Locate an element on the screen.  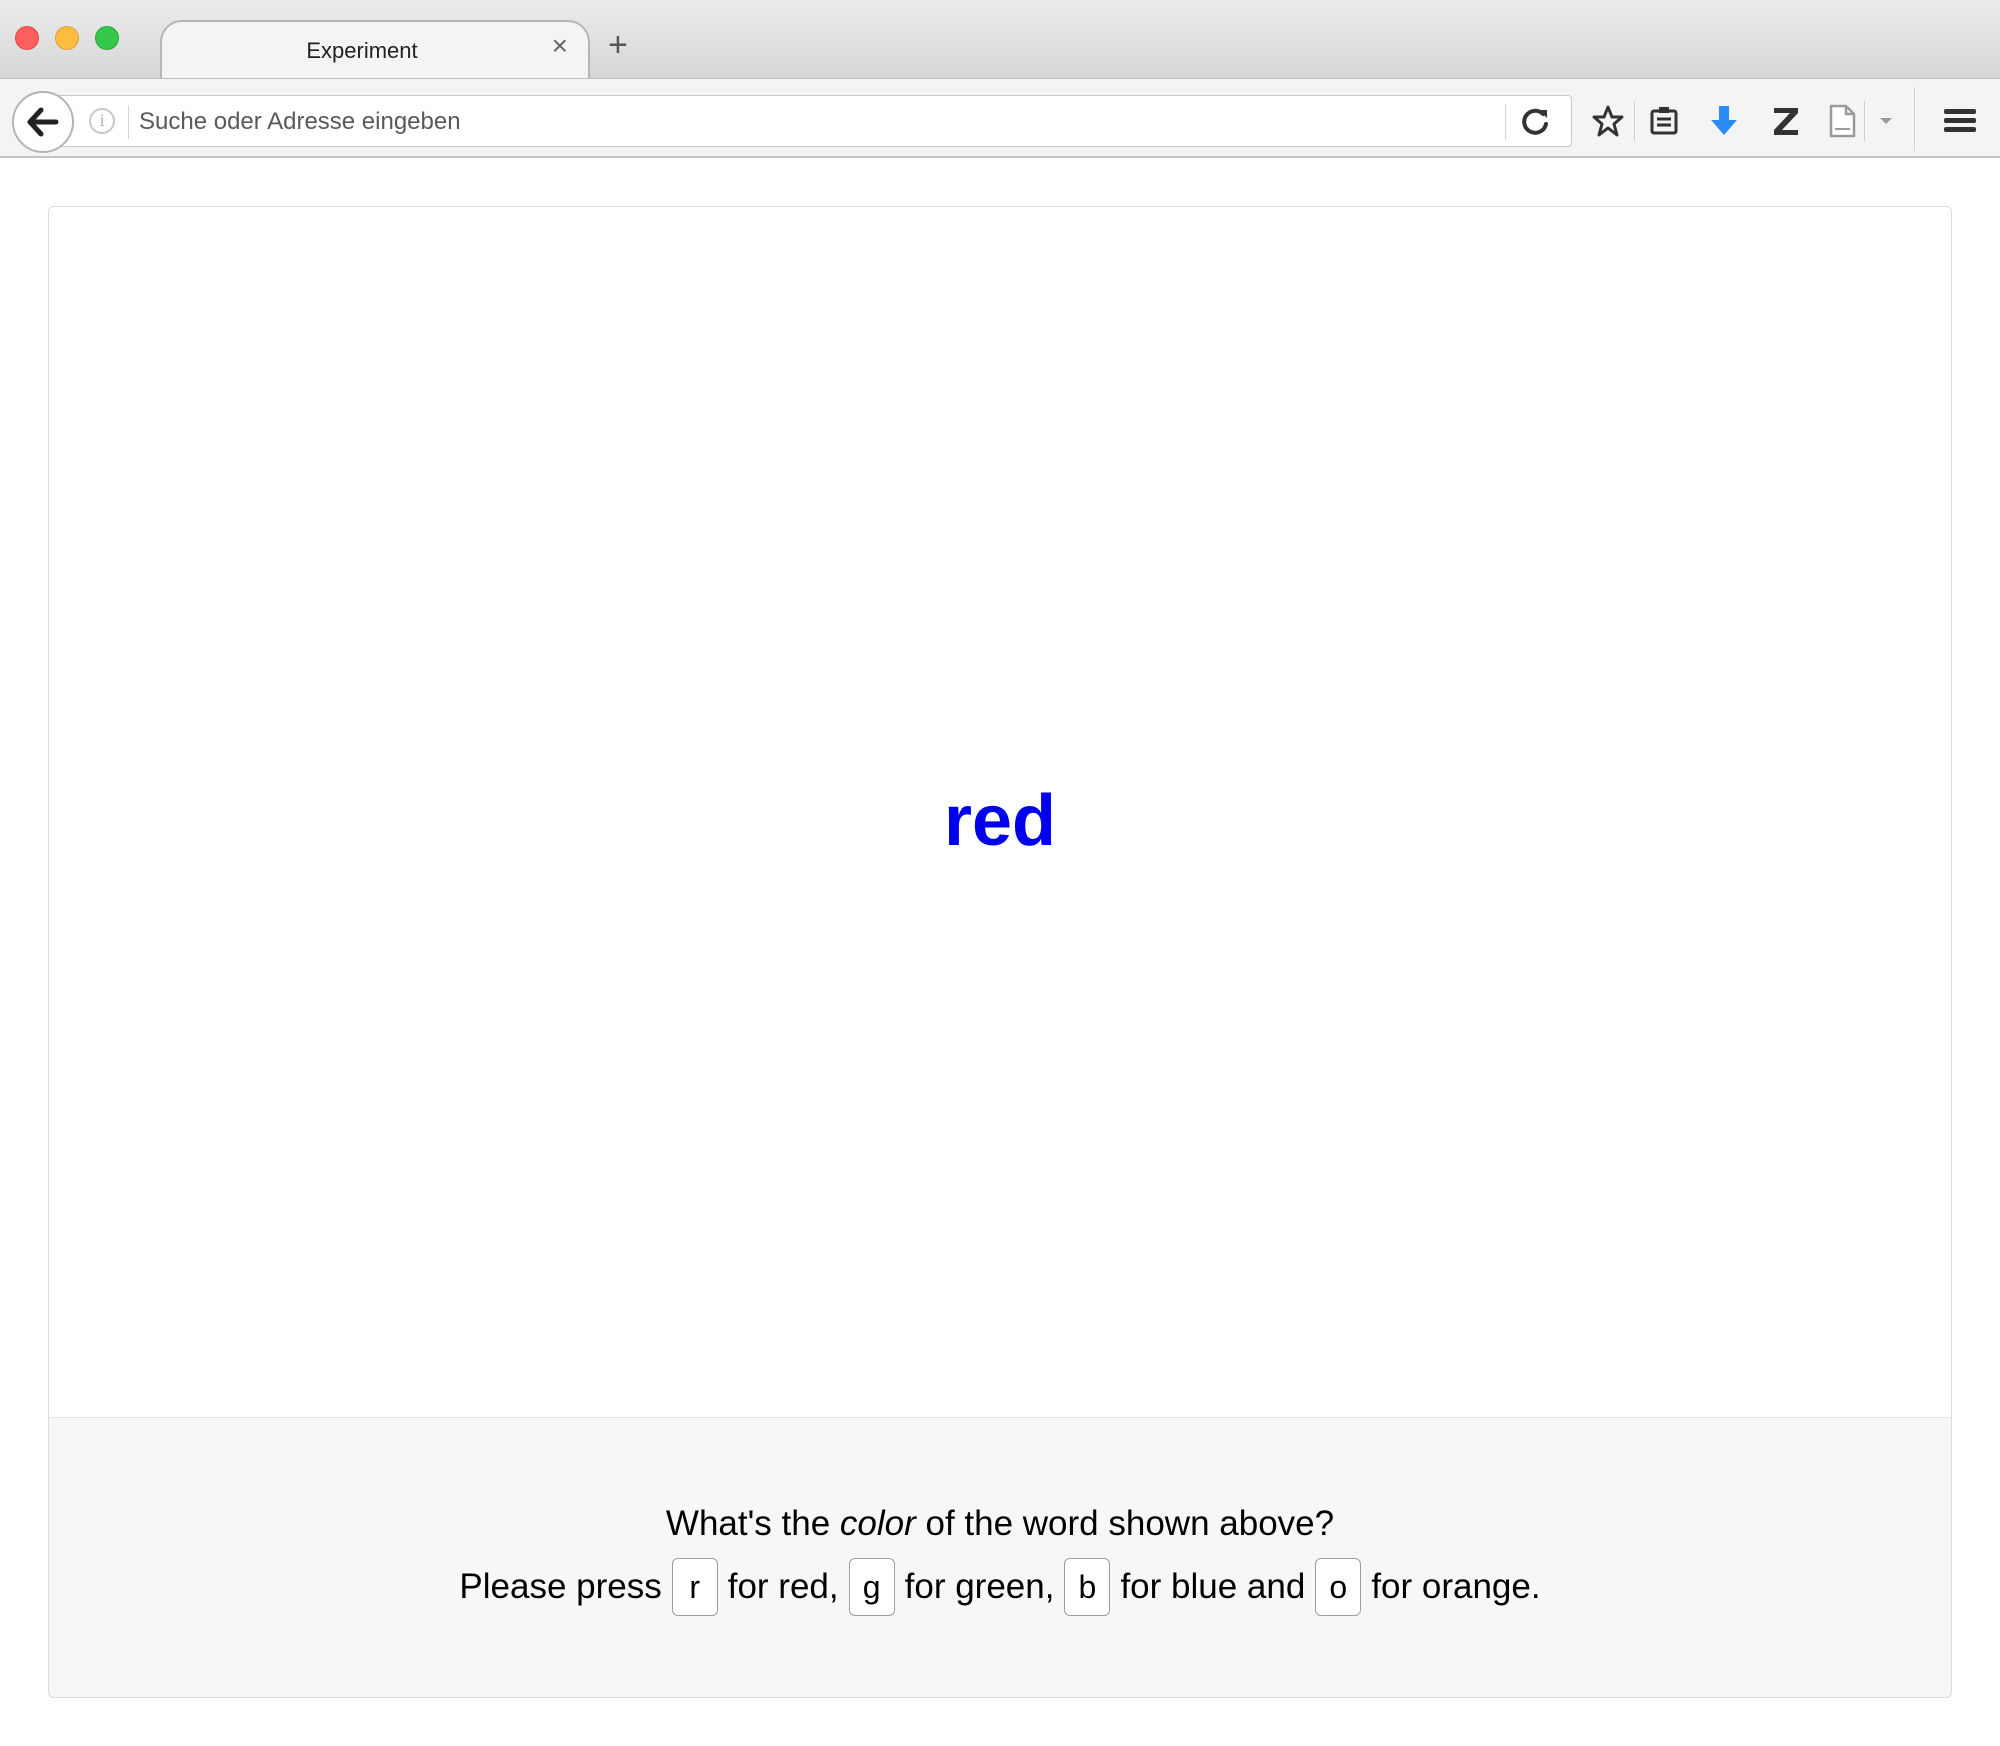
page-icon is located at coordinates (1842, 121).